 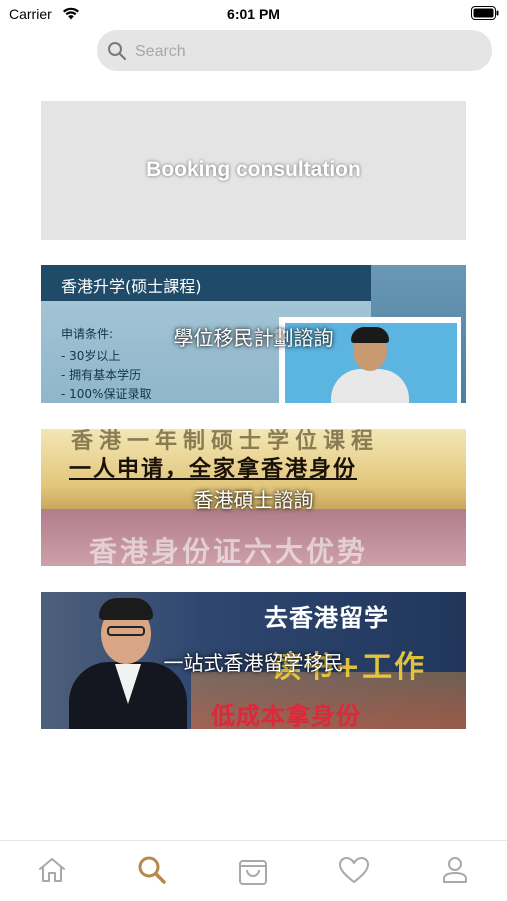 I want to click on card-image-text: - 100%保证录取, so click(x=106, y=394).